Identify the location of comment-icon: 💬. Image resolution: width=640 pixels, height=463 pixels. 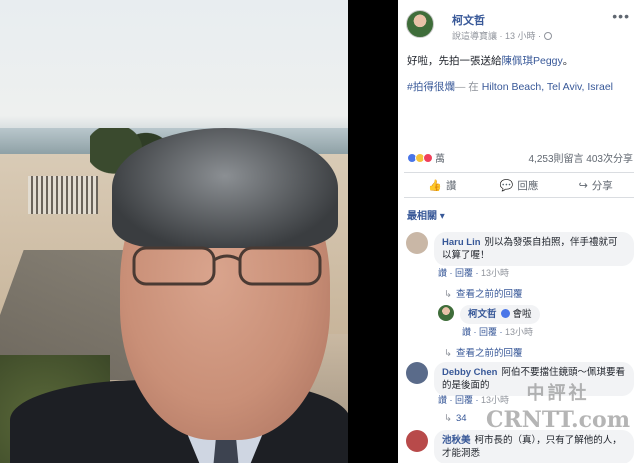
(506, 185).